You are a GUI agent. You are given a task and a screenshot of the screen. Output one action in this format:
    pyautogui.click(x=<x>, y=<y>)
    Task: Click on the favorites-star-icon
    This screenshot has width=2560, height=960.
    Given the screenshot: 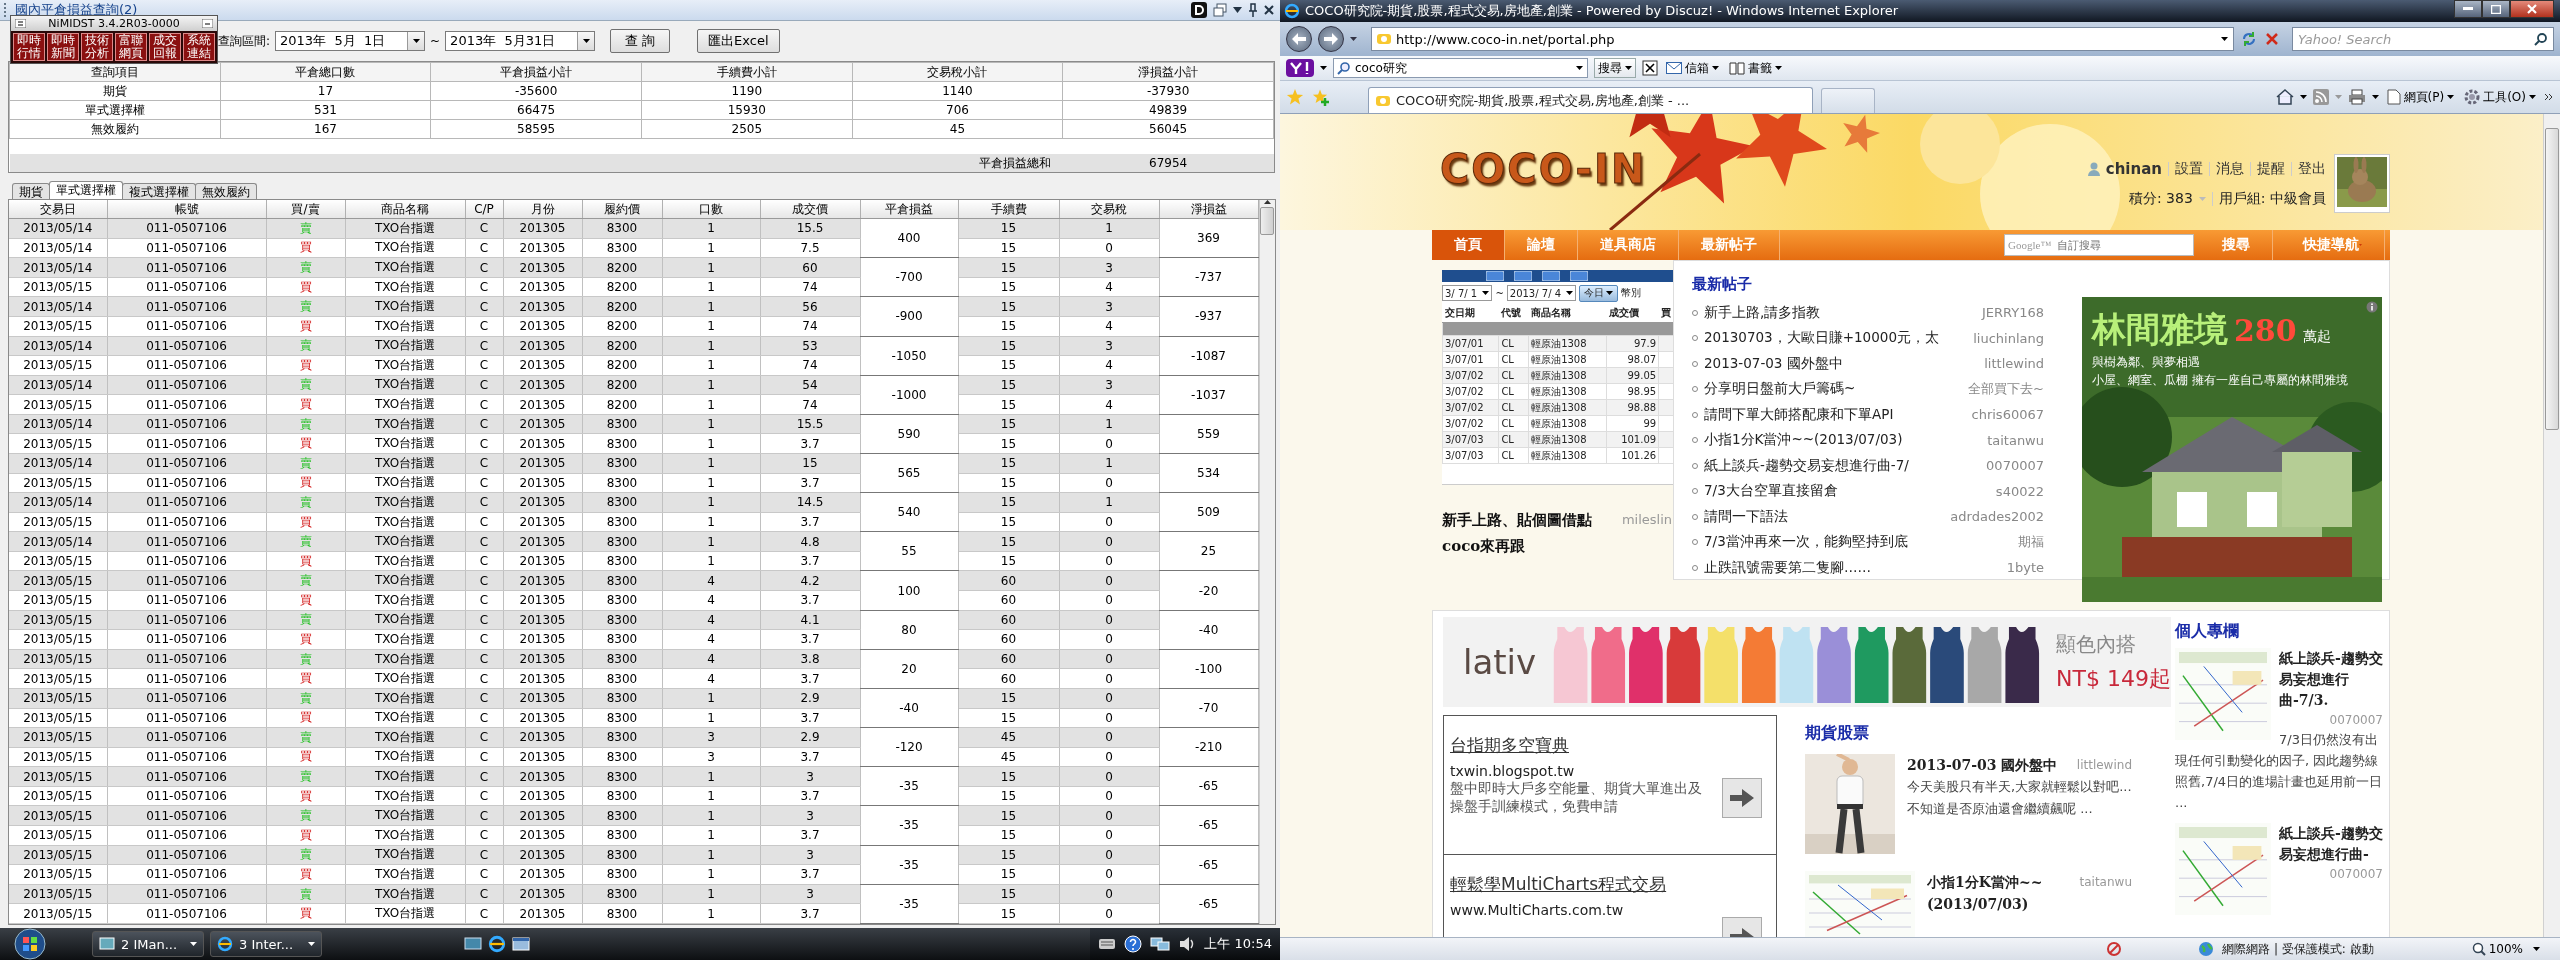 What is the action you would take?
    pyautogui.click(x=1295, y=97)
    